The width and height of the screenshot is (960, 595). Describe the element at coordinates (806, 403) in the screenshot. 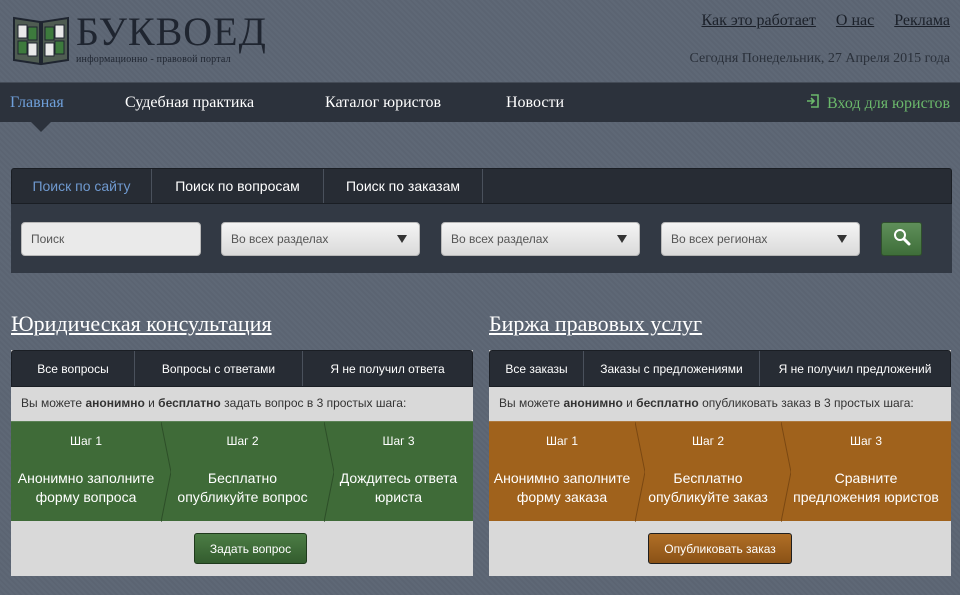

I see `info-text: опубликовать заказ в 3 простых шага:` at that location.